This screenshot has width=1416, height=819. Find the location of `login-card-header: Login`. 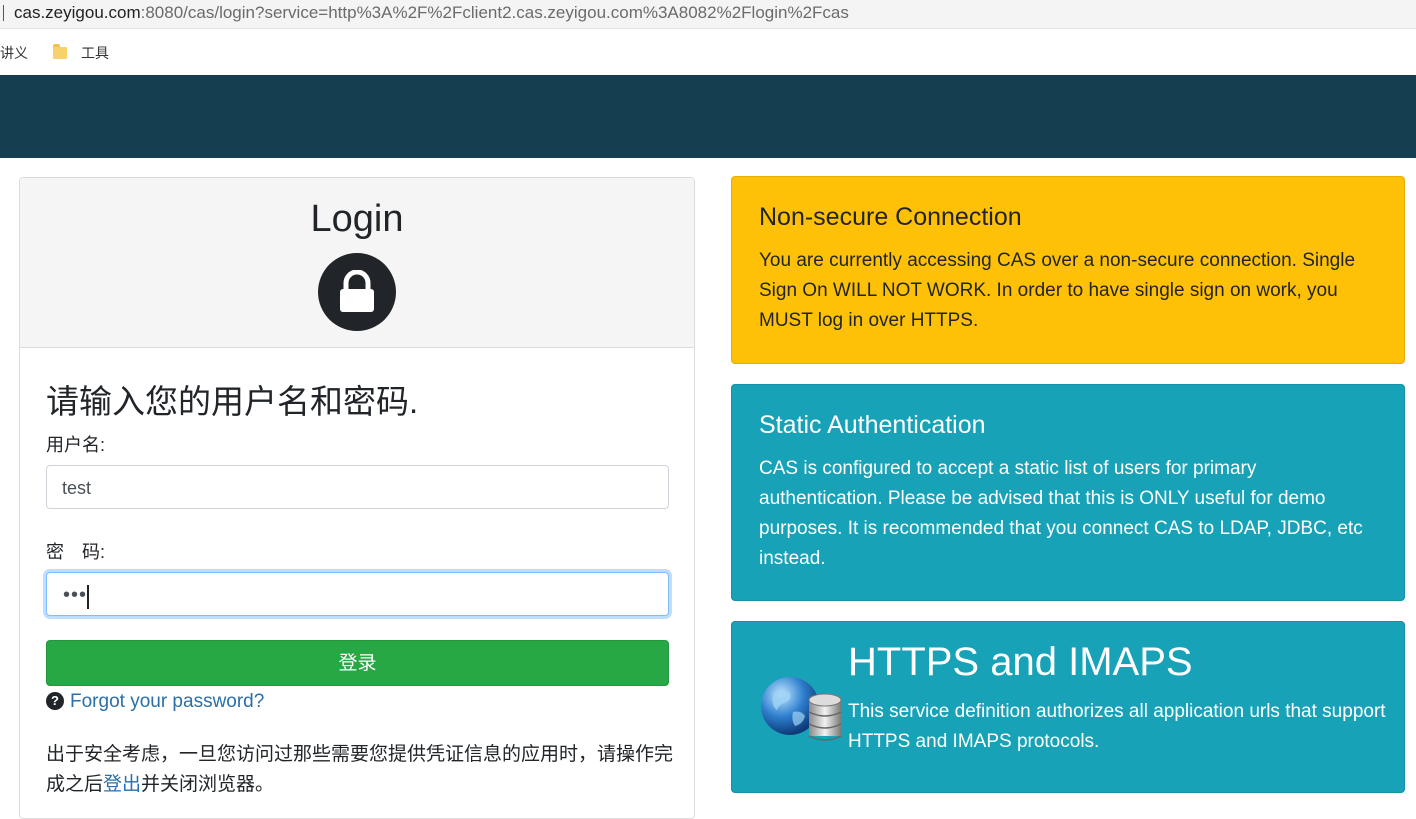

login-card-header: Login is located at coordinates (357, 263).